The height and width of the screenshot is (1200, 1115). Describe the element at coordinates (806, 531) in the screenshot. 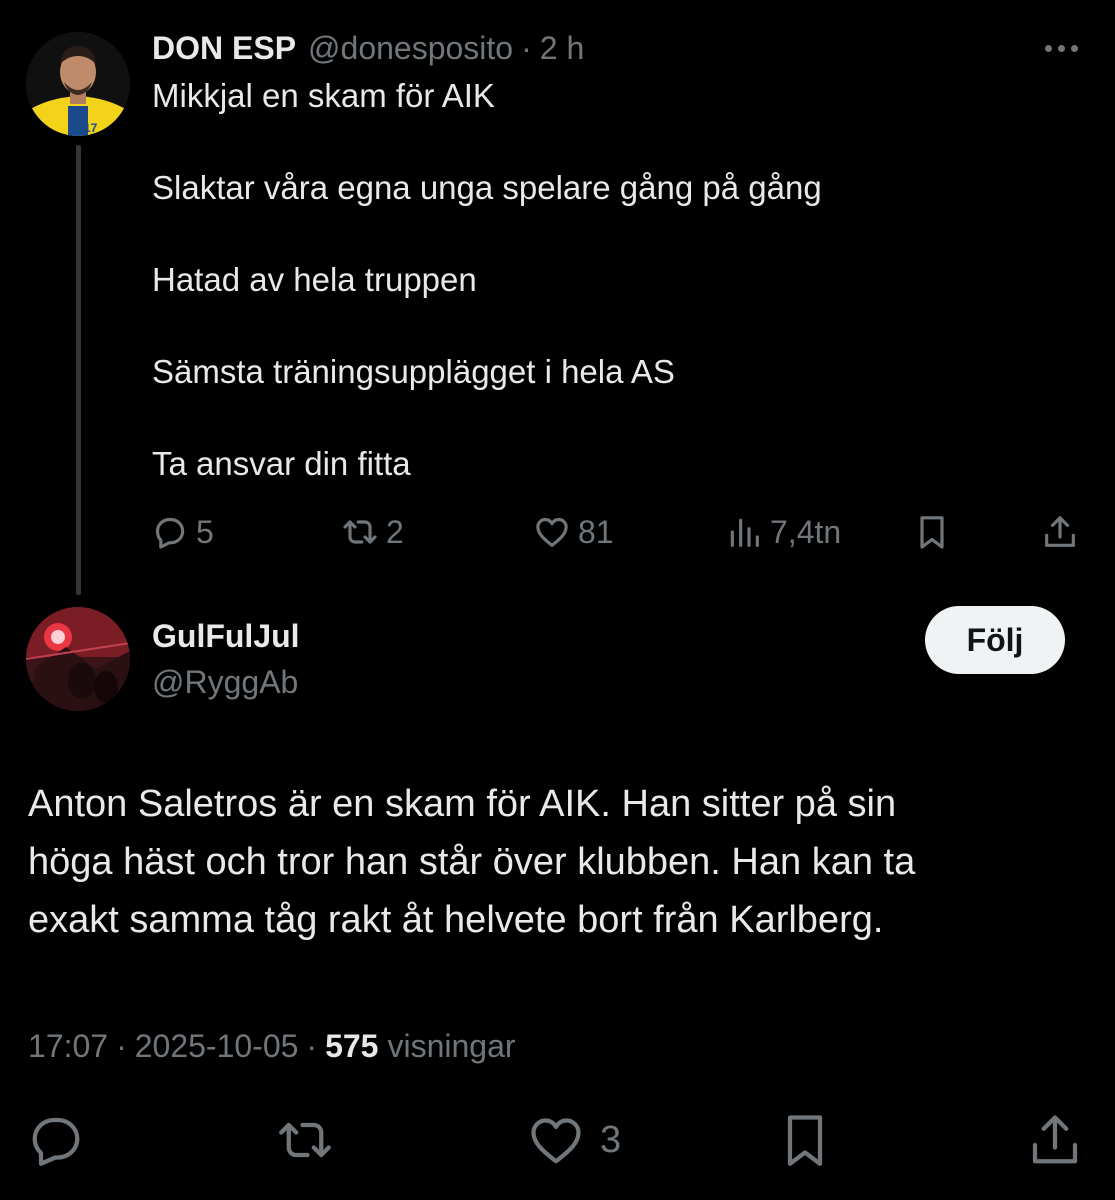

I see `views-count: 7,4tn` at that location.